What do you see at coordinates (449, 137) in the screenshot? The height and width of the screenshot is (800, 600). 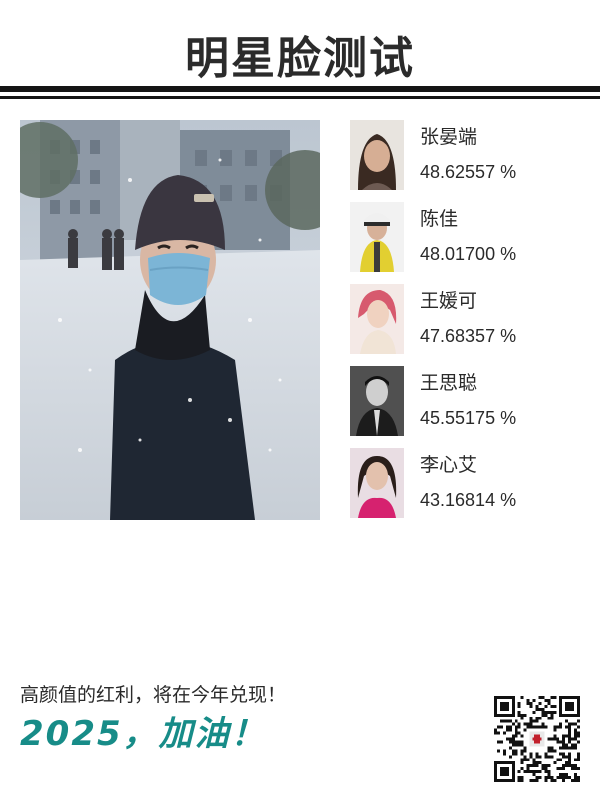 I see `match-name: 张晏端` at bounding box center [449, 137].